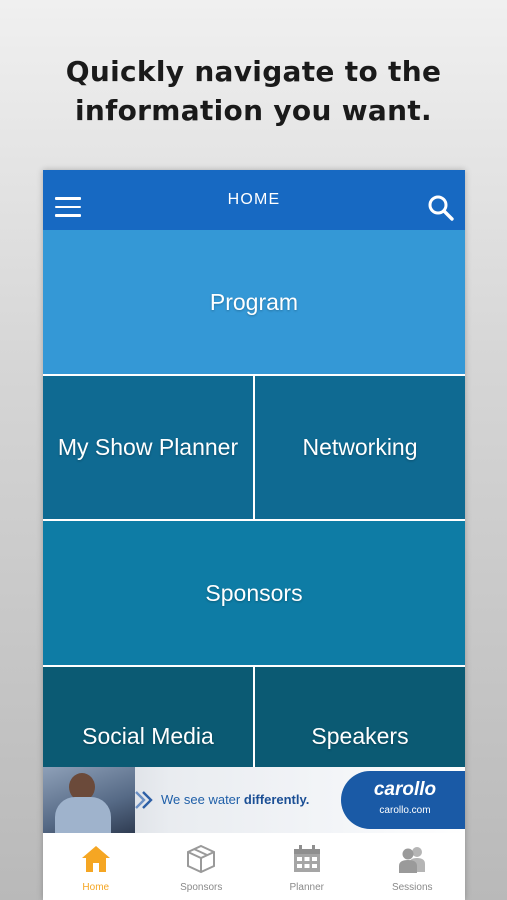 This screenshot has width=507, height=900. What do you see at coordinates (306, 858) in the screenshot?
I see `calendar-icon` at bounding box center [306, 858].